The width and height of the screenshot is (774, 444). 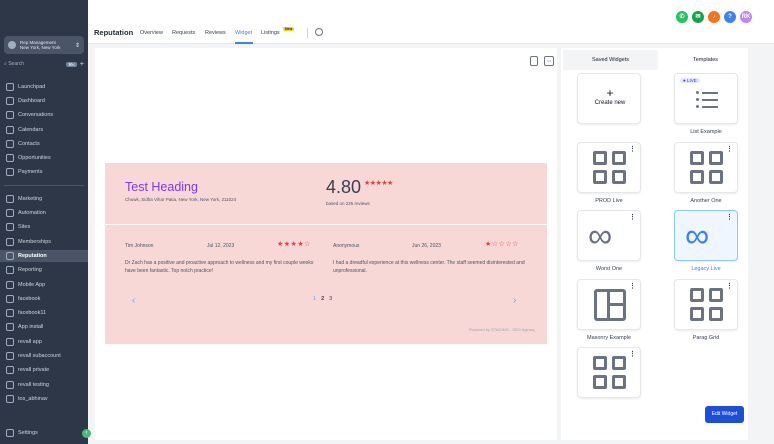 I want to click on phone-icon: ✆, so click(x=682, y=17).